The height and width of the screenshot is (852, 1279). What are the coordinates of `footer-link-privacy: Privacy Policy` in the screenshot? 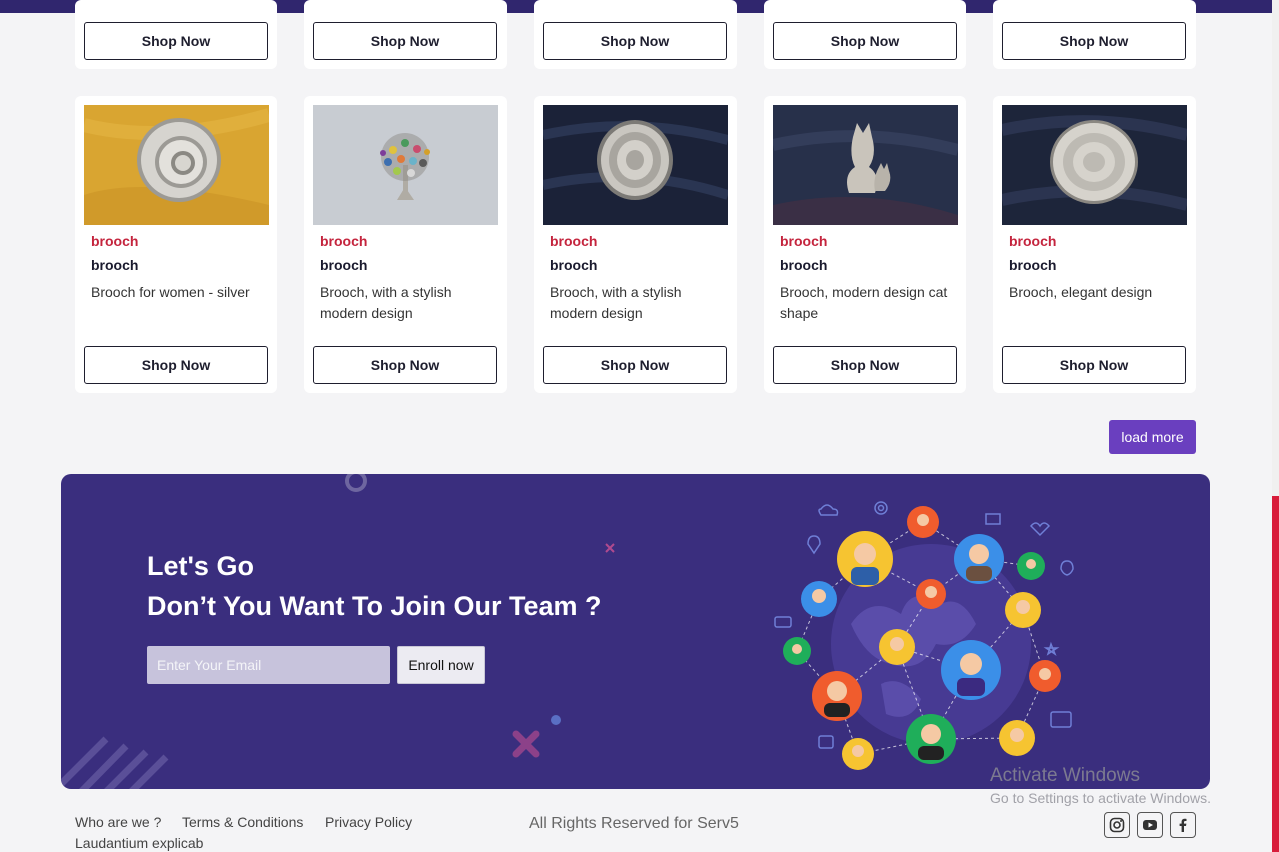 It's located at (368, 822).